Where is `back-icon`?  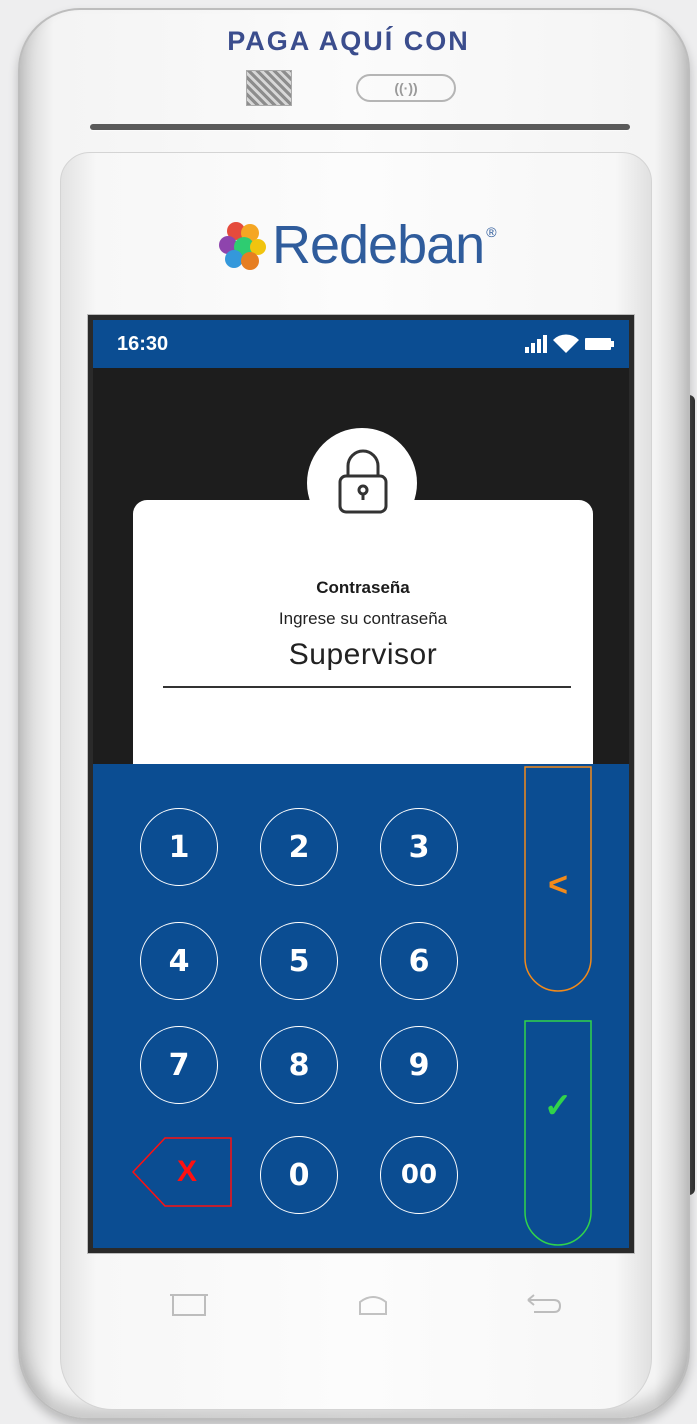
back-icon is located at coordinates (544, 1305).